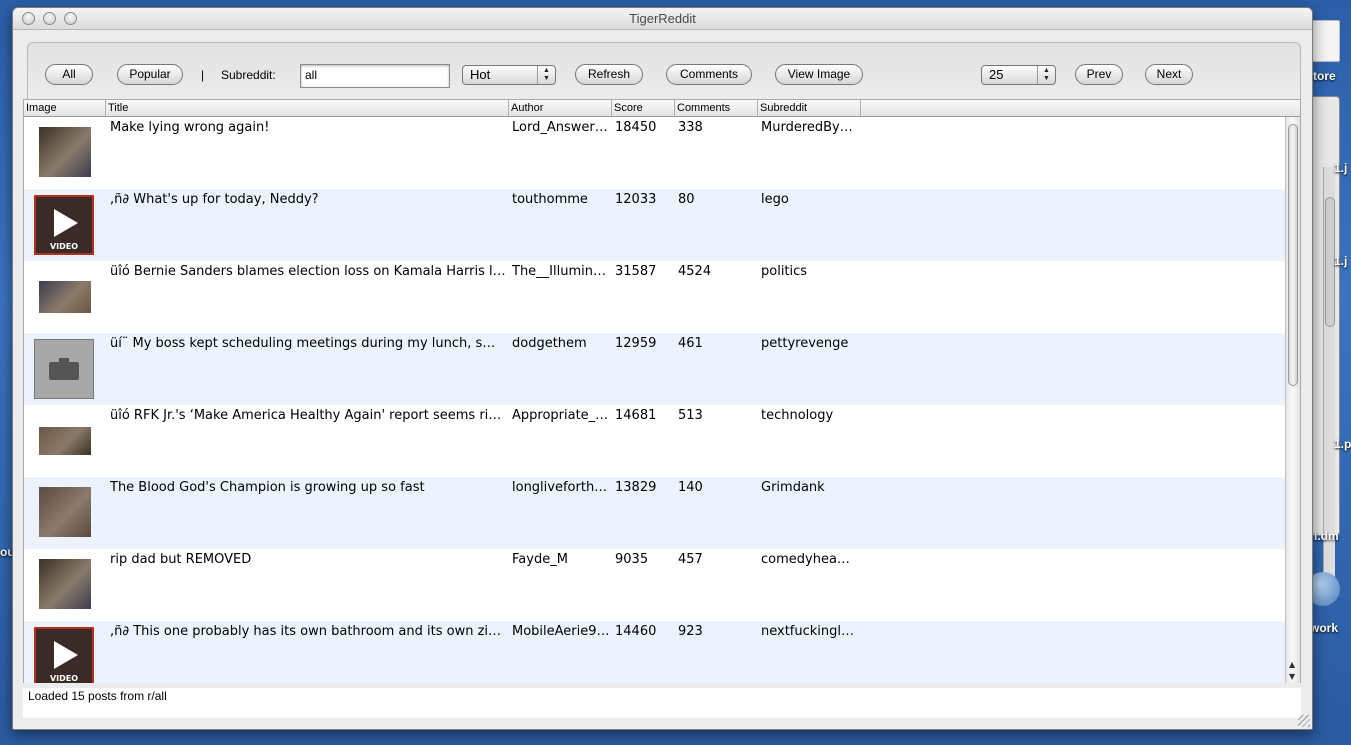  What do you see at coordinates (181, 559) in the screenshot?
I see `cell-title: rip dad but REMOVED` at bounding box center [181, 559].